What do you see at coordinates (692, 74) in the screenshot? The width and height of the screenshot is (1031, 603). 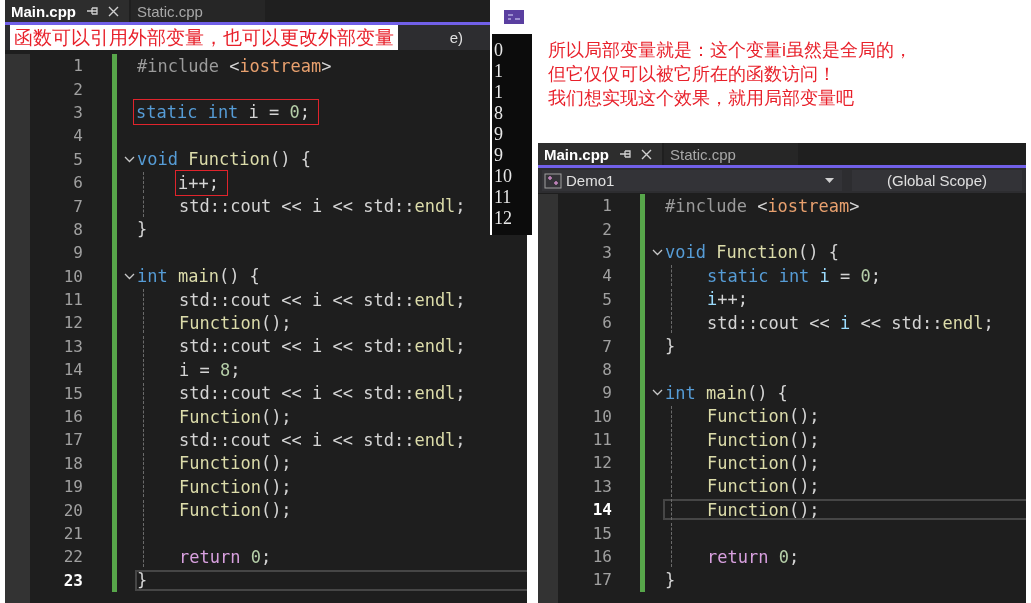 I see `annotation-text: 但它仅仅可以被它所在的函数访问！` at bounding box center [692, 74].